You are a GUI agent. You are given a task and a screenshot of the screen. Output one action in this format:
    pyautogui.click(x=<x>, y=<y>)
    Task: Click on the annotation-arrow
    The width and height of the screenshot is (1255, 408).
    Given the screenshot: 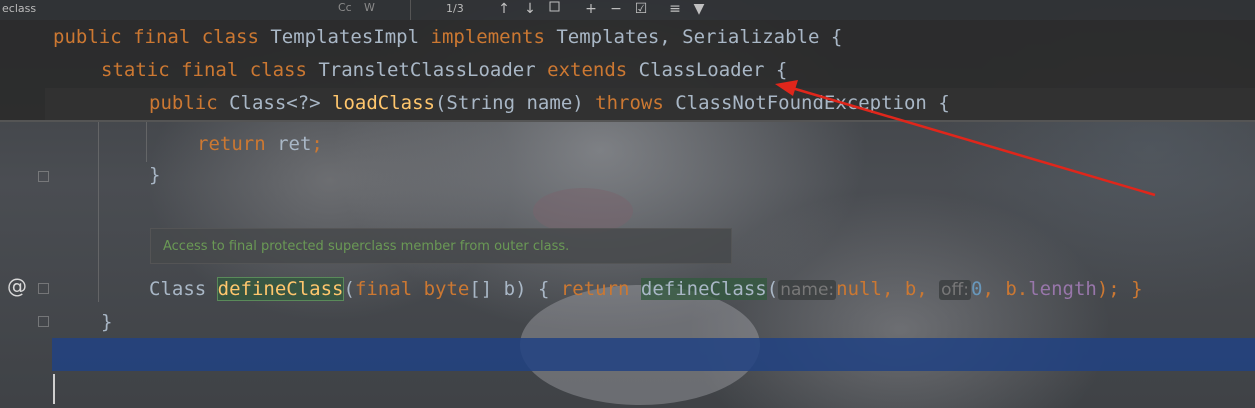 What is the action you would take?
    pyautogui.click(x=965, y=138)
    